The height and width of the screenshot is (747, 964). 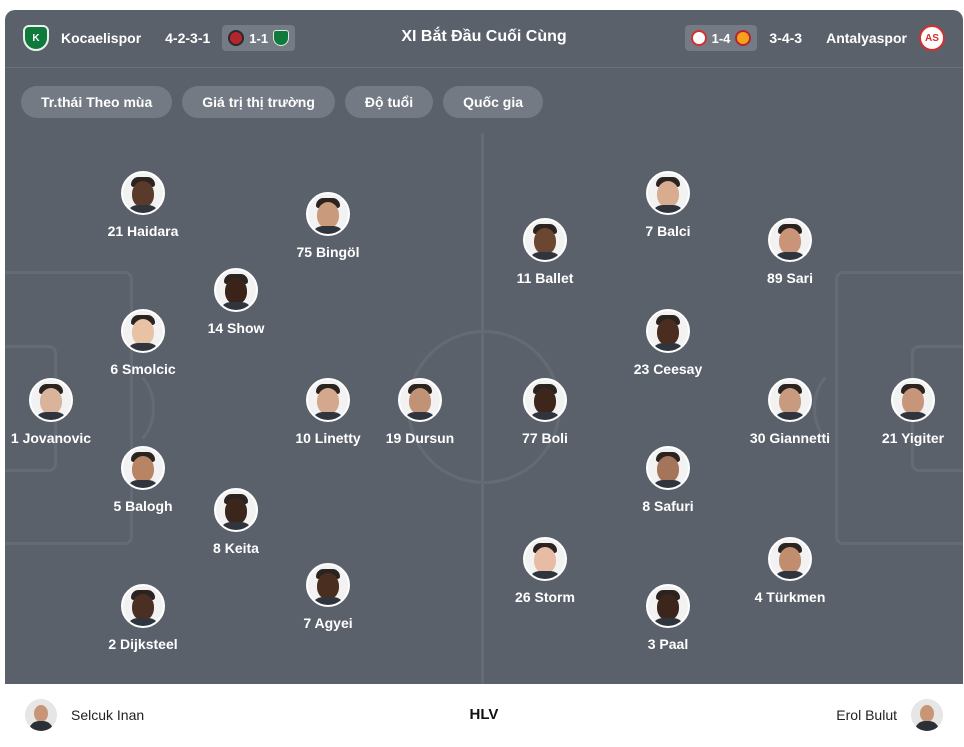 What do you see at coordinates (866, 38) in the screenshot?
I see `away-team-name: Antalyaspor` at bounding box center [866, 38].